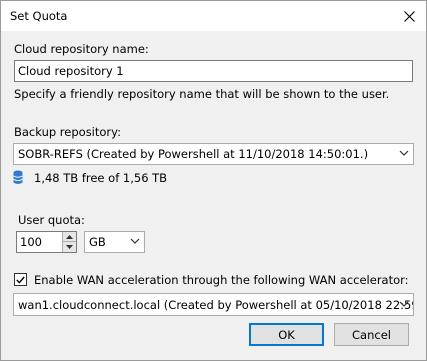 The image size is (427, 361). Describe the element at coordinates (213, 71) in the screenshot. I see `cloud-repository-name-input: Cloud repository 1` at that location.